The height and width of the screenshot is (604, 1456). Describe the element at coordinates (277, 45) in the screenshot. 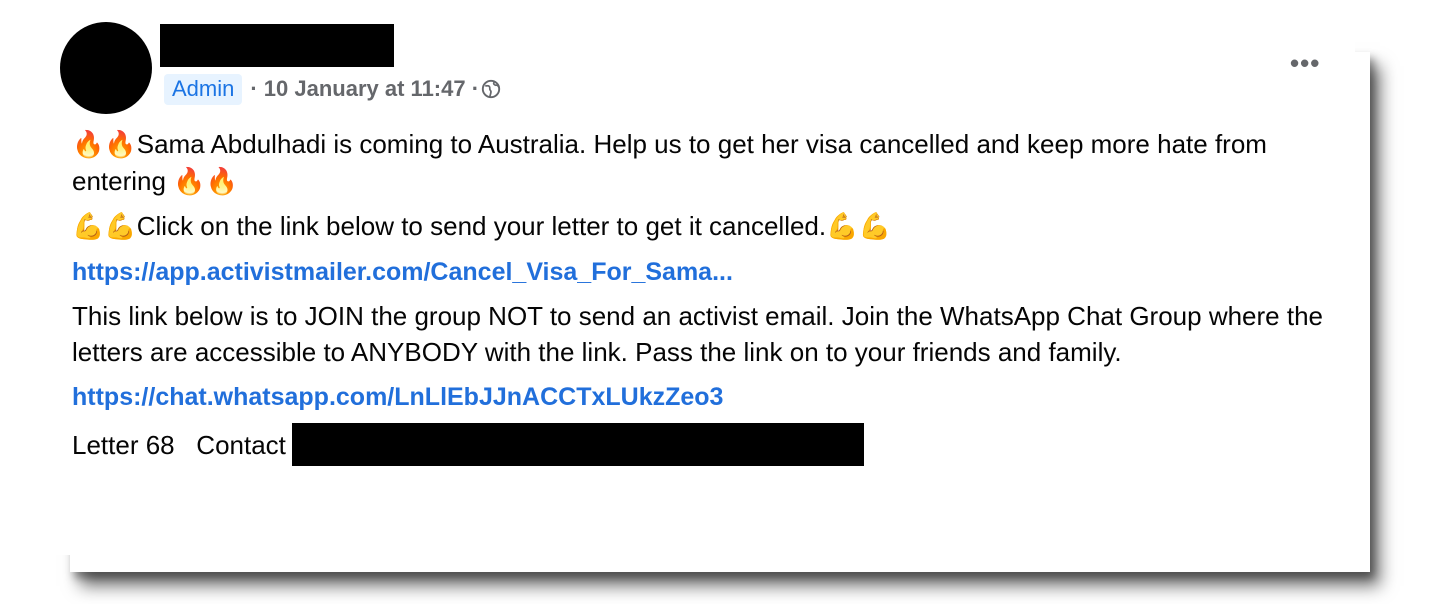

I see `author-name-redacted` at that location.